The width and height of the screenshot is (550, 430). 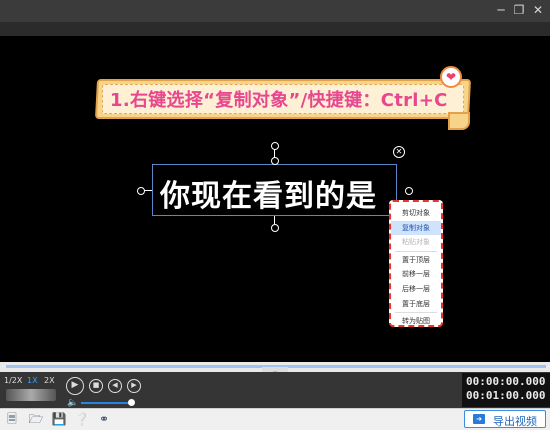 I want to click on play-icon: ▶, so click(x=75, y=386).